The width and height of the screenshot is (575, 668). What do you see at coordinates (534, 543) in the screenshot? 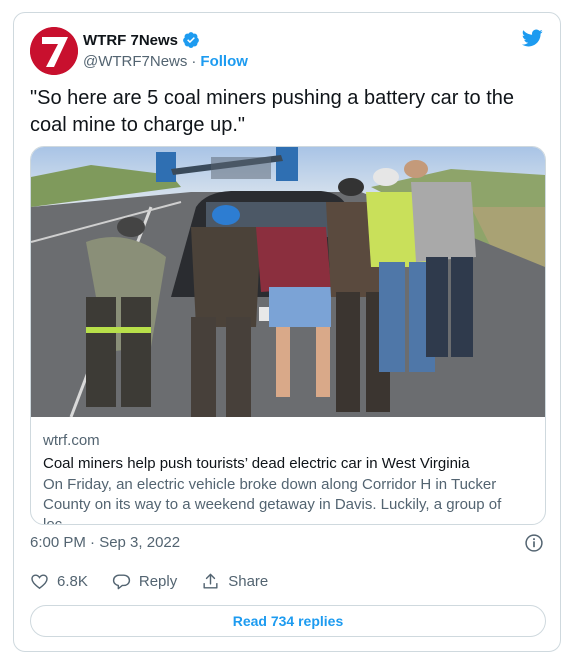
I see `info-icon` at bounding box center [534, 543].